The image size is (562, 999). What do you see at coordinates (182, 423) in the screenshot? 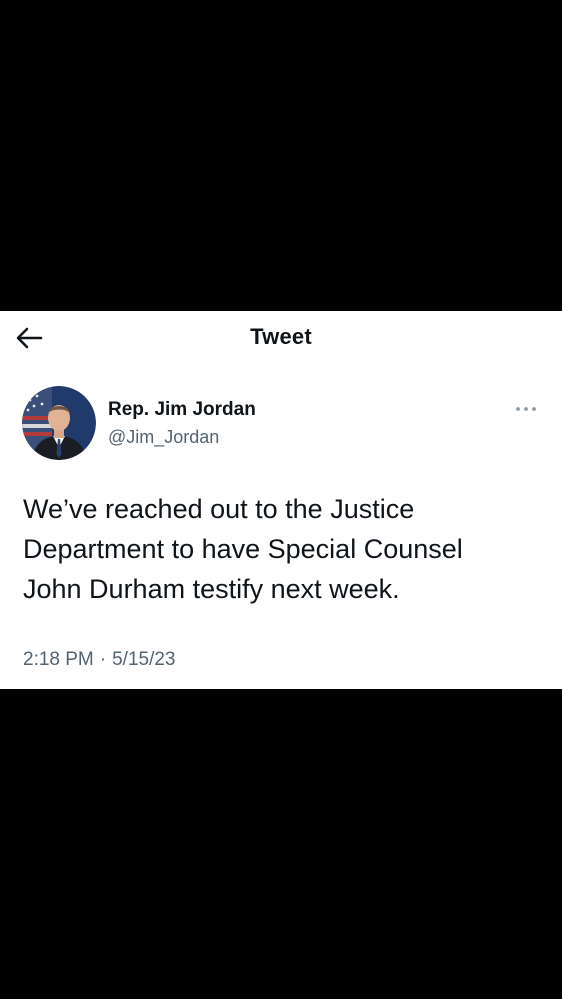
I see `author-info: Rep. Jim Jordan @Jim_Jordan` at bounding box center [182, 423].